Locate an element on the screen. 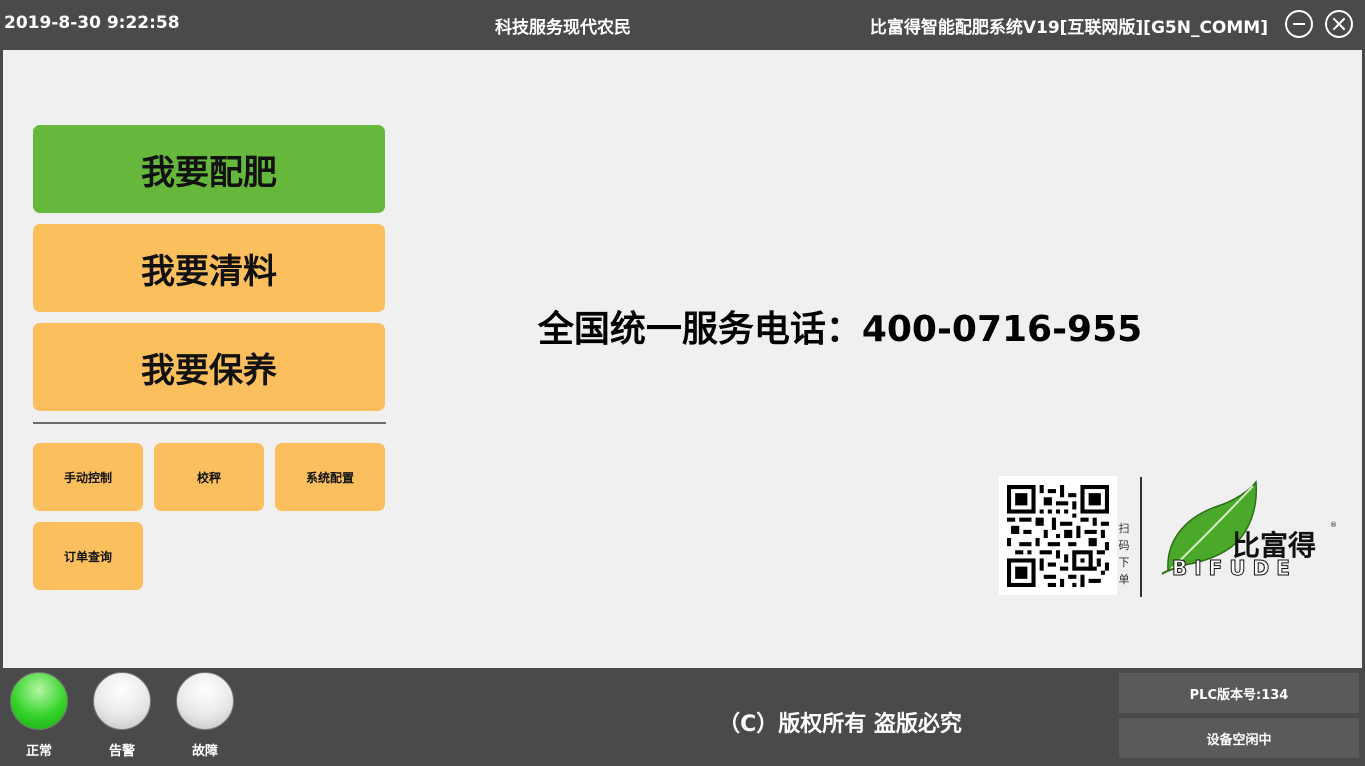  order-query-button: 订单查询 is located at coordinates (88, 556).